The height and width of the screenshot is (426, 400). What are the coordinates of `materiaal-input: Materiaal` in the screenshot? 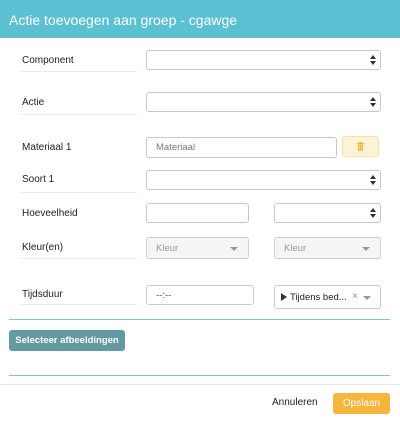 It's located at (241, 147).